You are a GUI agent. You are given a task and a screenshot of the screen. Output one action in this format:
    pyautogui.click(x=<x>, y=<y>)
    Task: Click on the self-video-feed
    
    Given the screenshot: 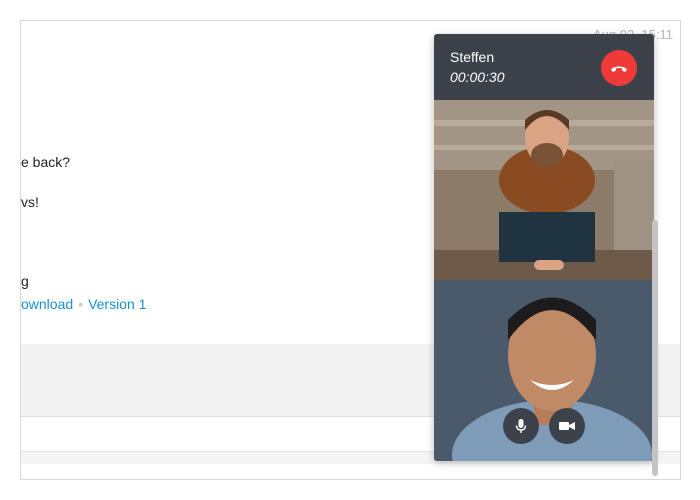 What is the action you would take?
    pyautogui.click(x=544, y=370)
    